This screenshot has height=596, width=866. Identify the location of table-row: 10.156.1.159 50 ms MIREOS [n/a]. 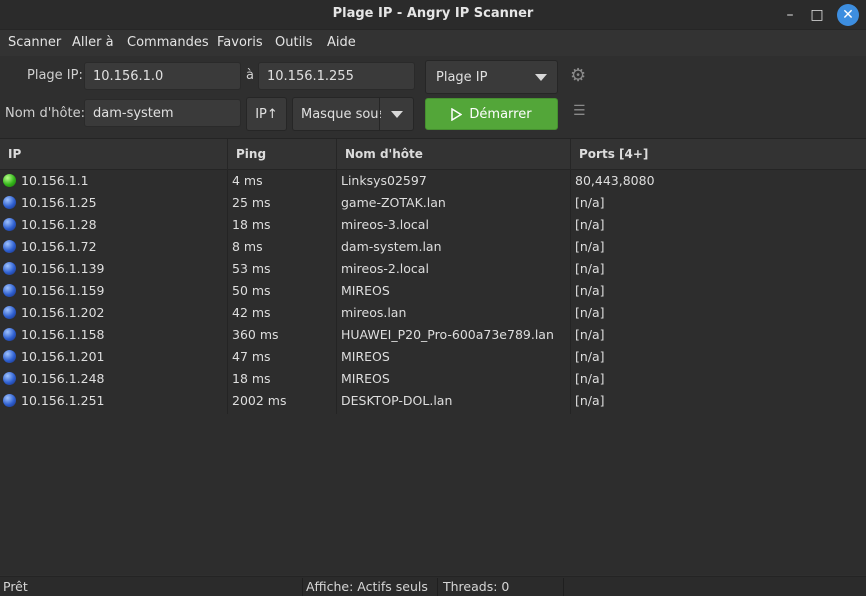
(433, 291).